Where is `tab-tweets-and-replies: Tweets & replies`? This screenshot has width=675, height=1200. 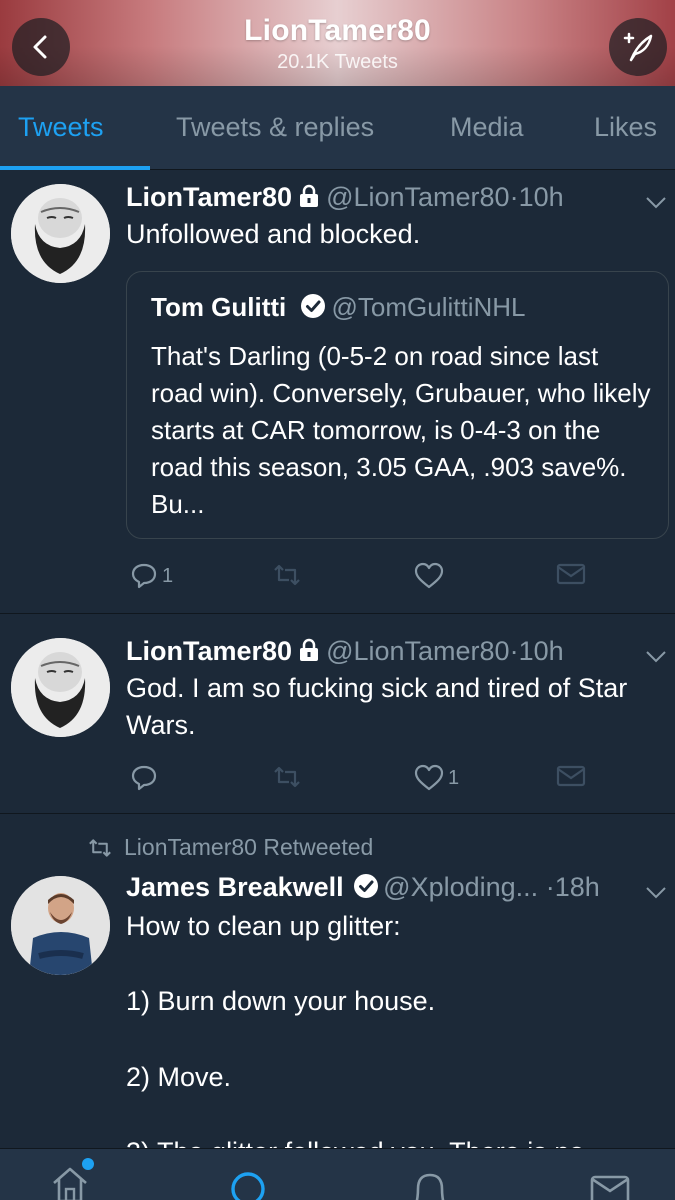
tab-tweets-and-replies: Tweets & replies is located at coordinates (275, 127).